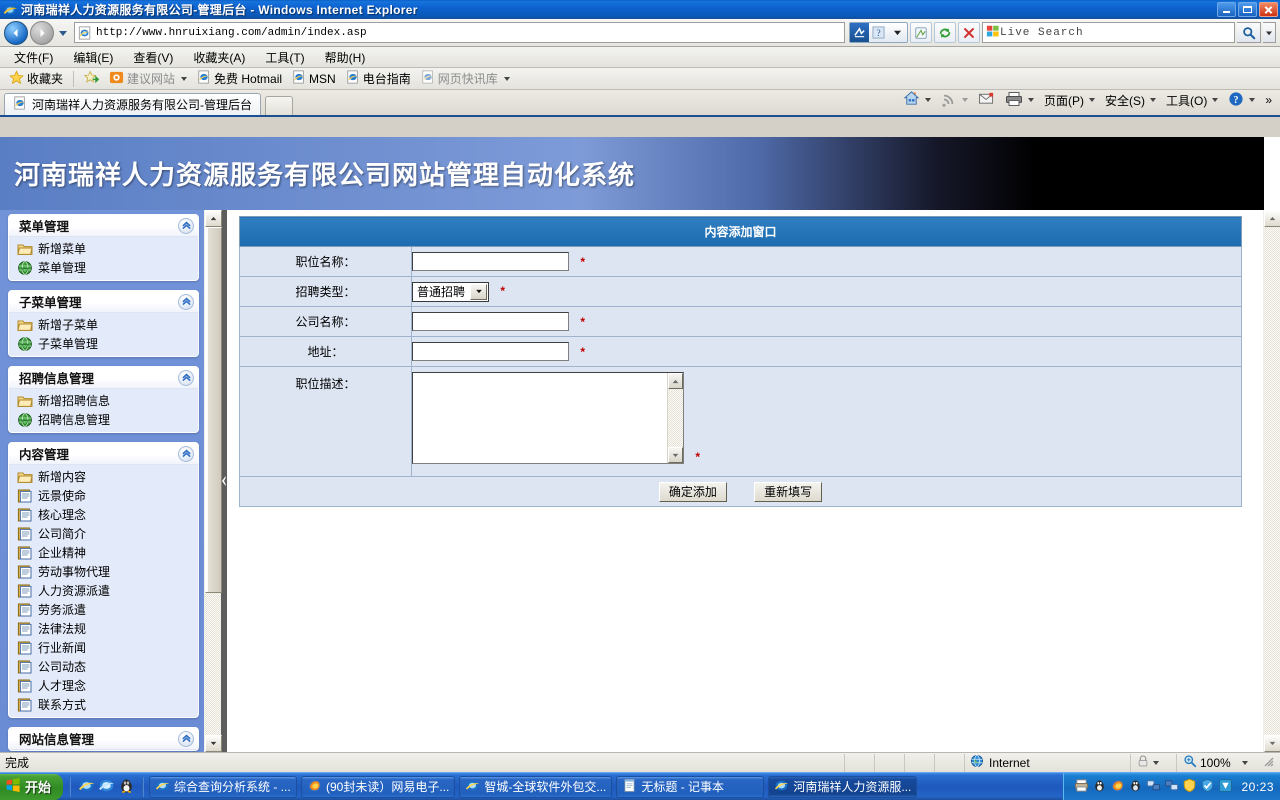 The width and height of the screenshot is (1280, 800). Describe the element at coordinates (986, 100) in the screenshot. I see `mail-button` at that location.